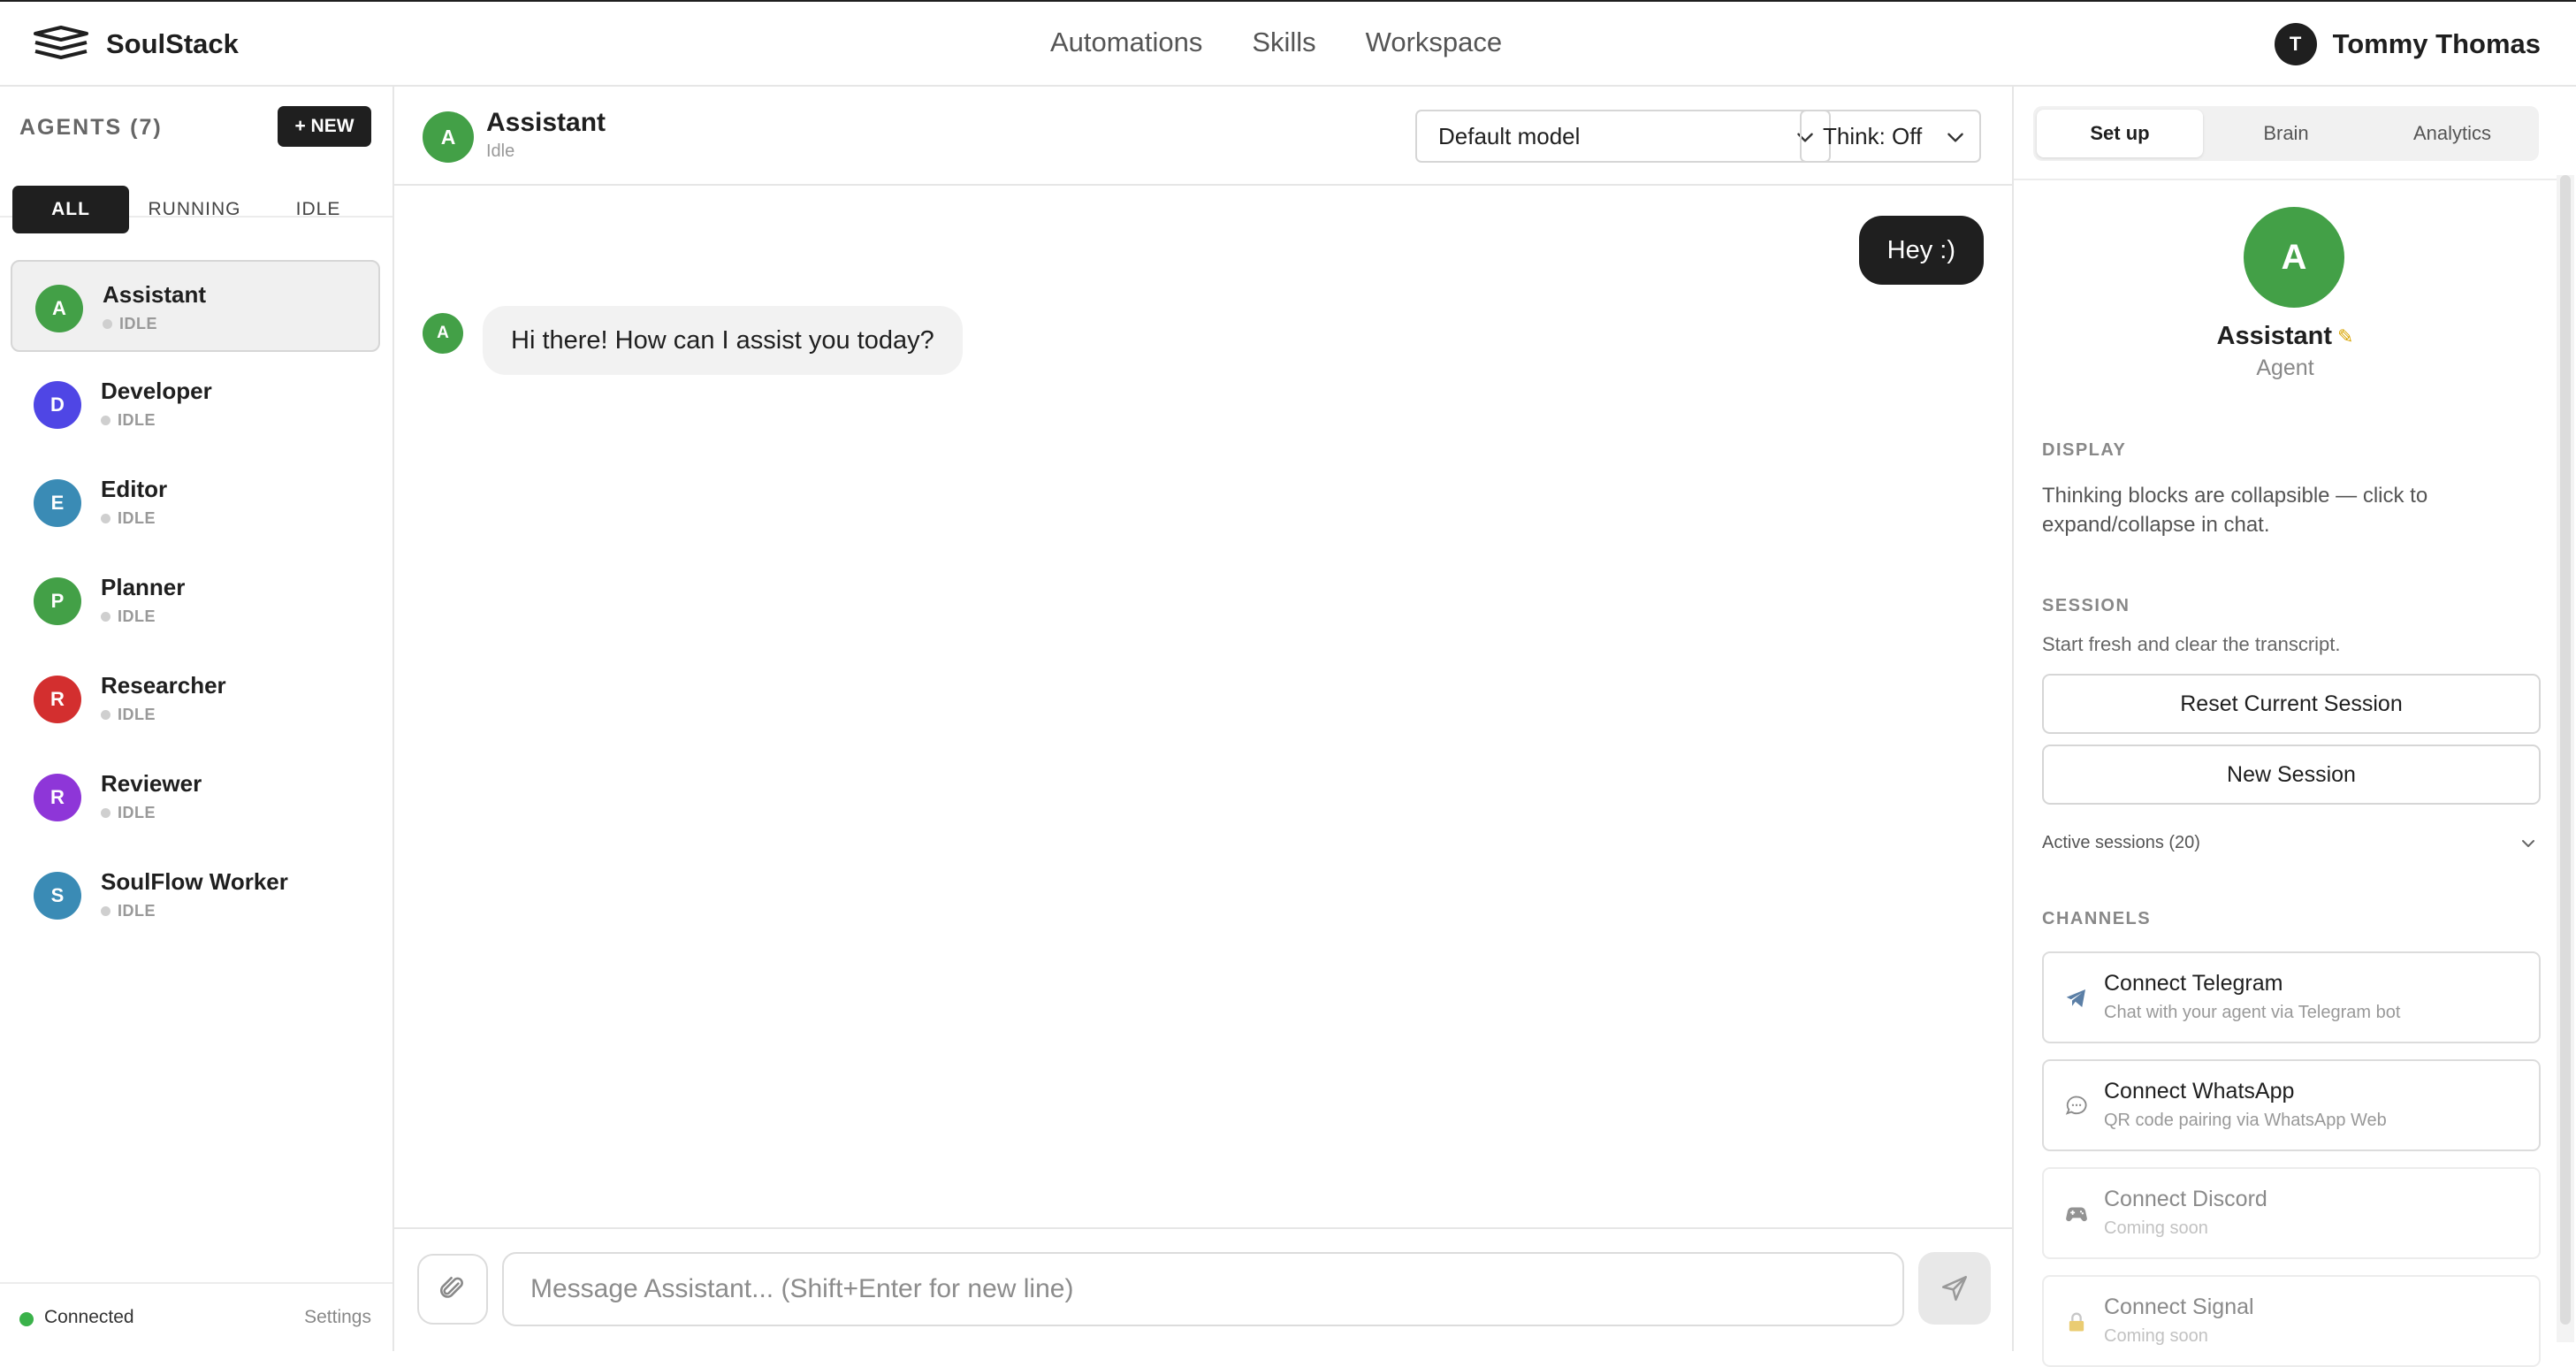  I want to click on chat-agent-avatar: A, so click(448, 137).